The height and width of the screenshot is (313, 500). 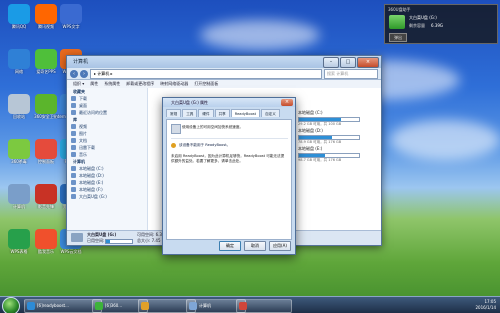 What do you see at coordinates (398, 37) in the screenshot?
I see `gadget-eject-button: 弹出` at bounding box center [398, 37].